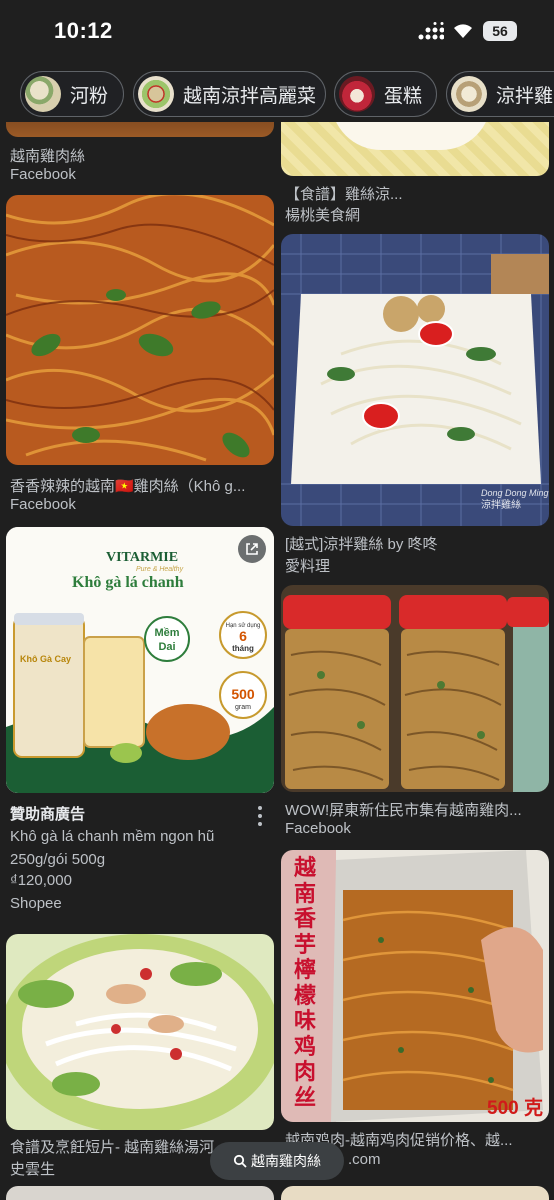 The image size is (554, 1200). I want to click on image-watermark: Dong Dong Ming, so click(515, 493).